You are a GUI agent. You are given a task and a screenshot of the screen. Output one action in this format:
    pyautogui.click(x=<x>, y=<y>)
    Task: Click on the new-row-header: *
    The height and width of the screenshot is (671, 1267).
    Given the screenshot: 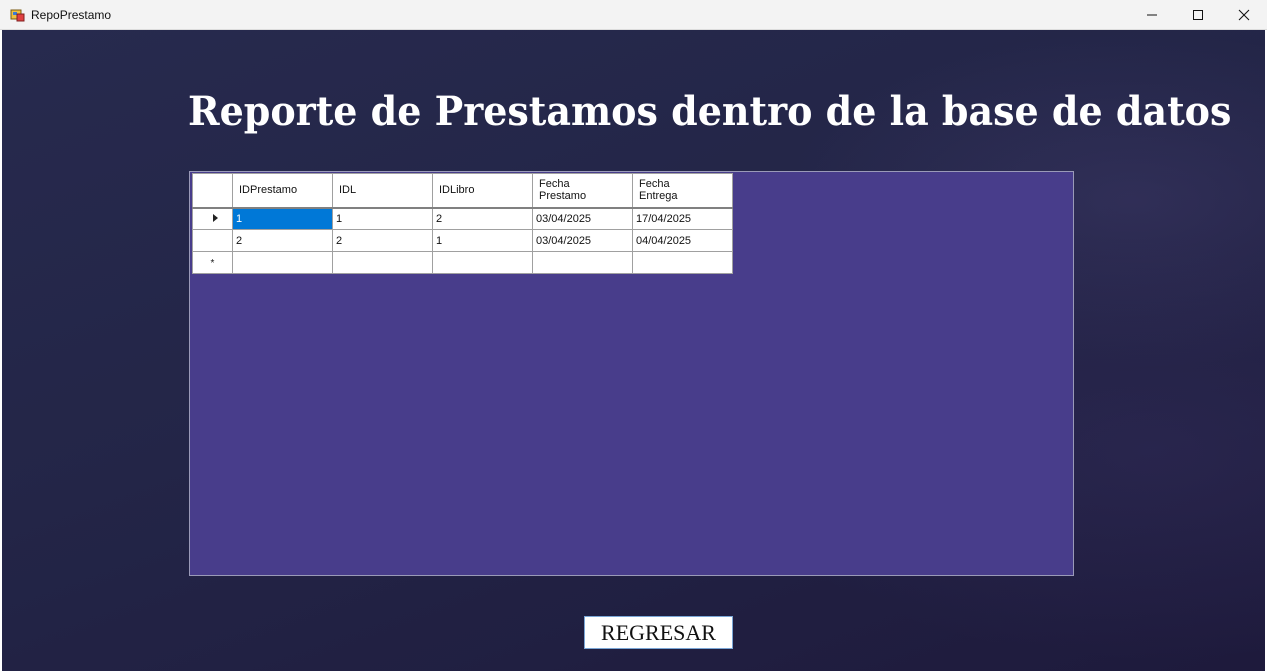 What is the action you would take?
    pyautogui.click(x=212, y=262)
    